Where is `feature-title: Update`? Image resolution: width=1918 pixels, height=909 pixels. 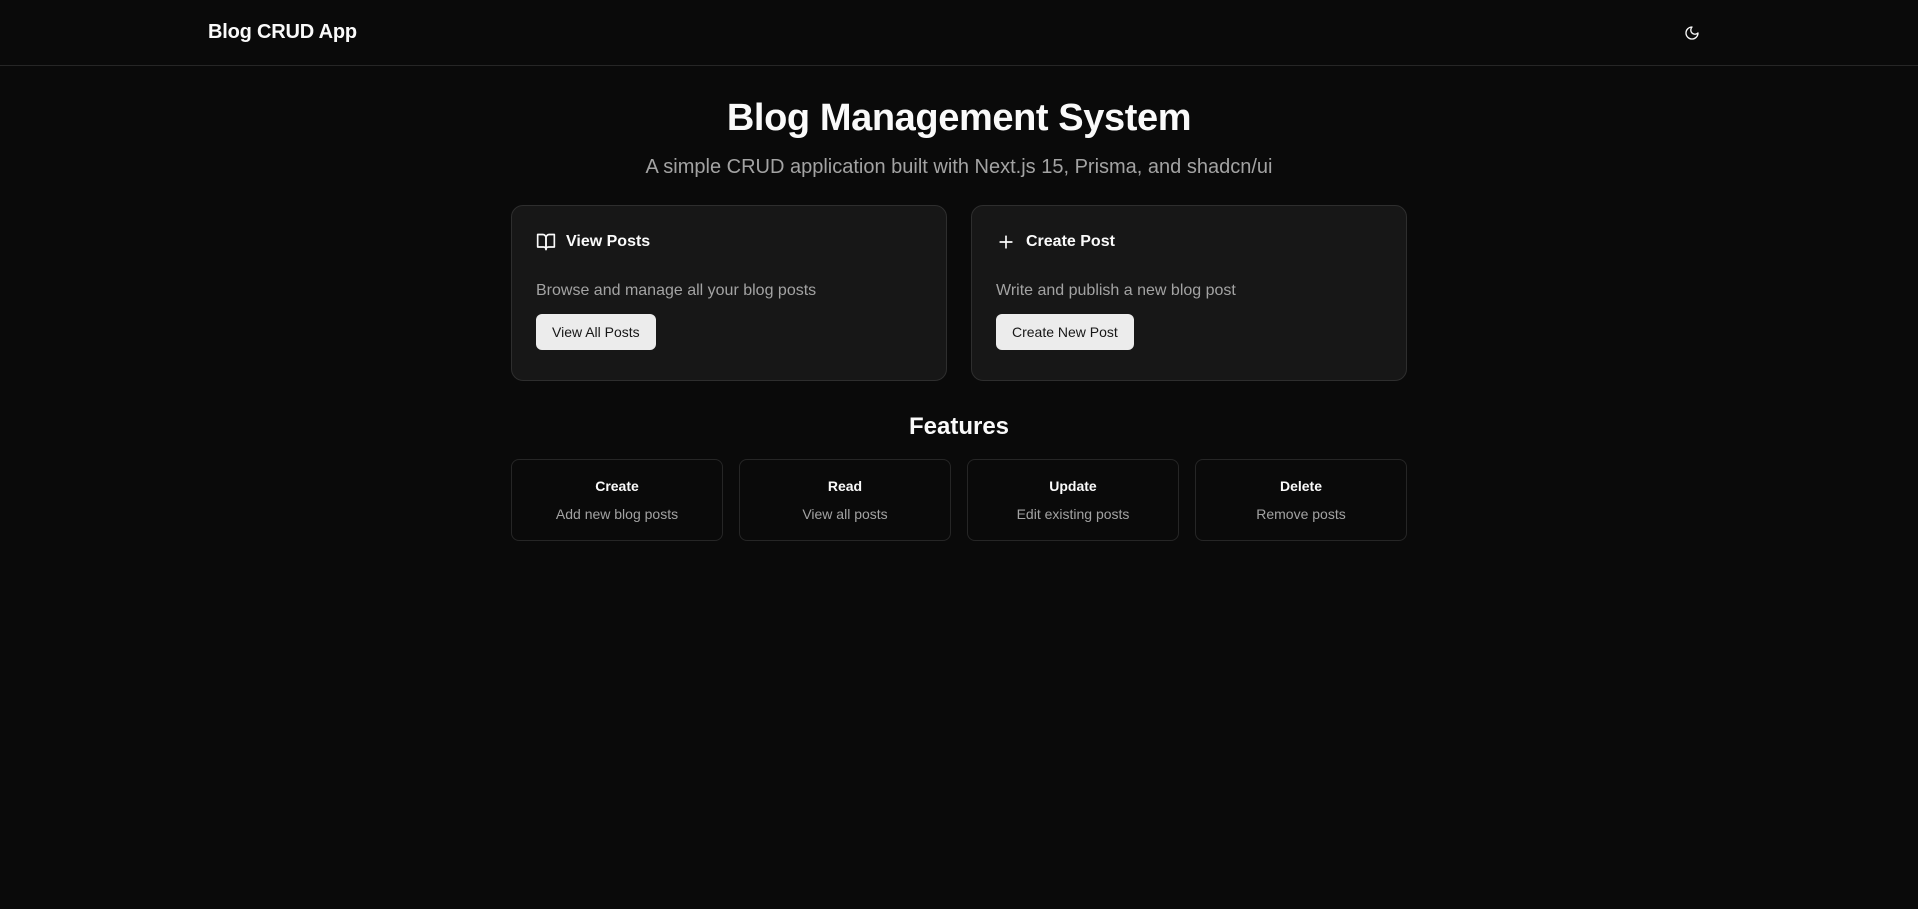
feature-title: Update is located at coordinates (1073, 485).